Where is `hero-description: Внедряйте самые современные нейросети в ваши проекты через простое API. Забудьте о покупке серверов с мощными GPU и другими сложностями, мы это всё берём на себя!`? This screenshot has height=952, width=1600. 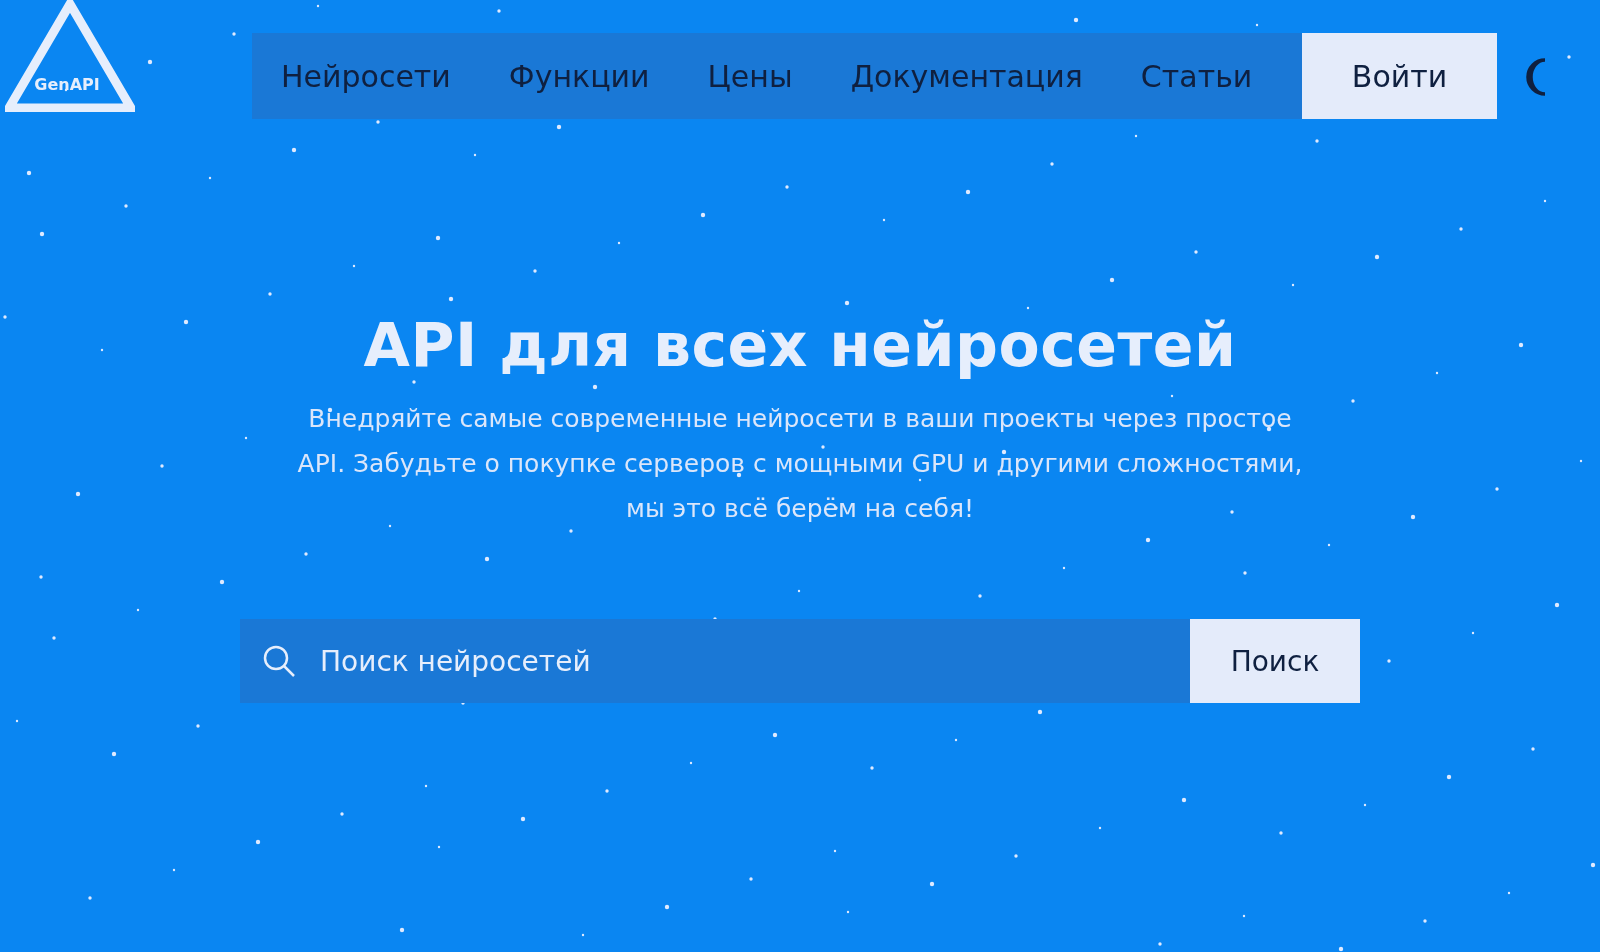
hero-description: Внедряйте самые современные нейросети в ваши проекты через простое API. Забудьте о покупке серверов с мощными GPU и другими сложностями, мы это всё берём на себя! is located at coordinates (800, 464).